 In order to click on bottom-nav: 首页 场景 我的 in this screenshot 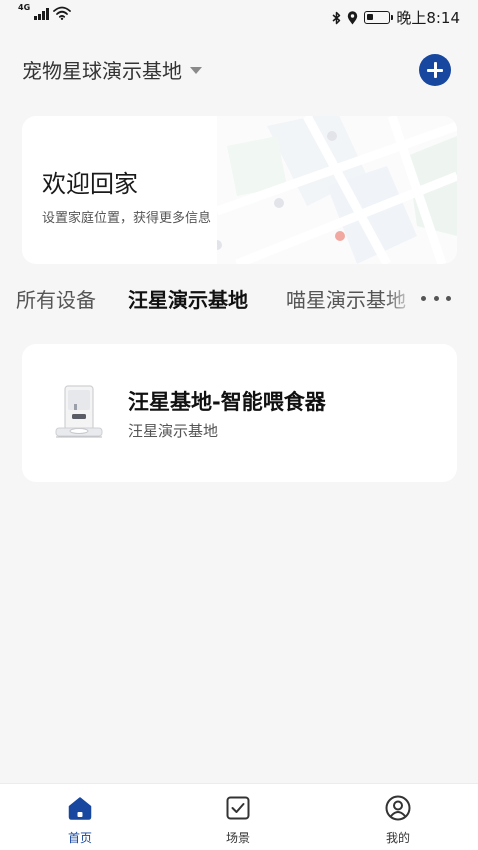, I will do `click(239, 816)`.